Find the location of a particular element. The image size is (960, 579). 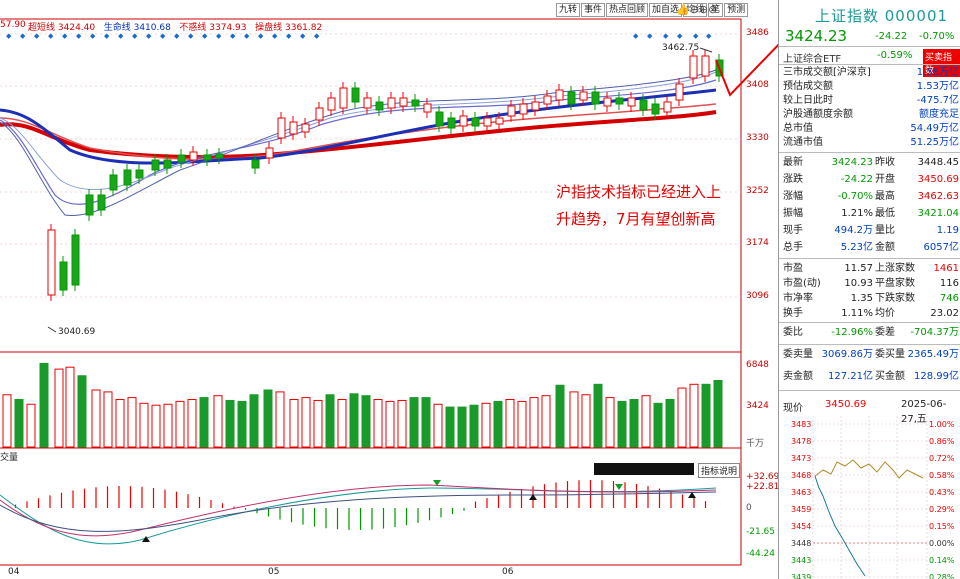

thumb-icon: 👍 is located at coordinates (683, 9).